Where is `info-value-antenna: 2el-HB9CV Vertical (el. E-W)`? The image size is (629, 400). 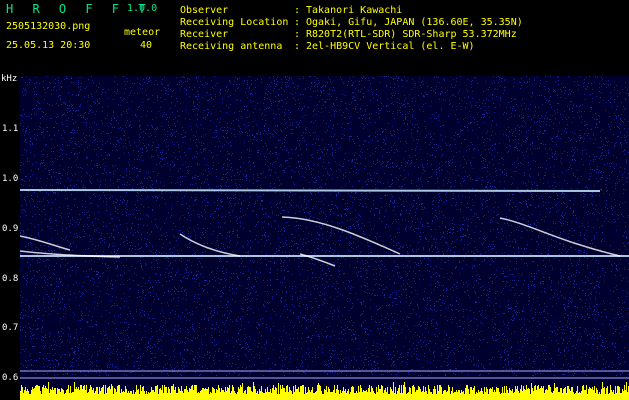 info-value-antenna: 2el-HB9CV Vertical (el. E-W) is located at coordinates (390, 46).